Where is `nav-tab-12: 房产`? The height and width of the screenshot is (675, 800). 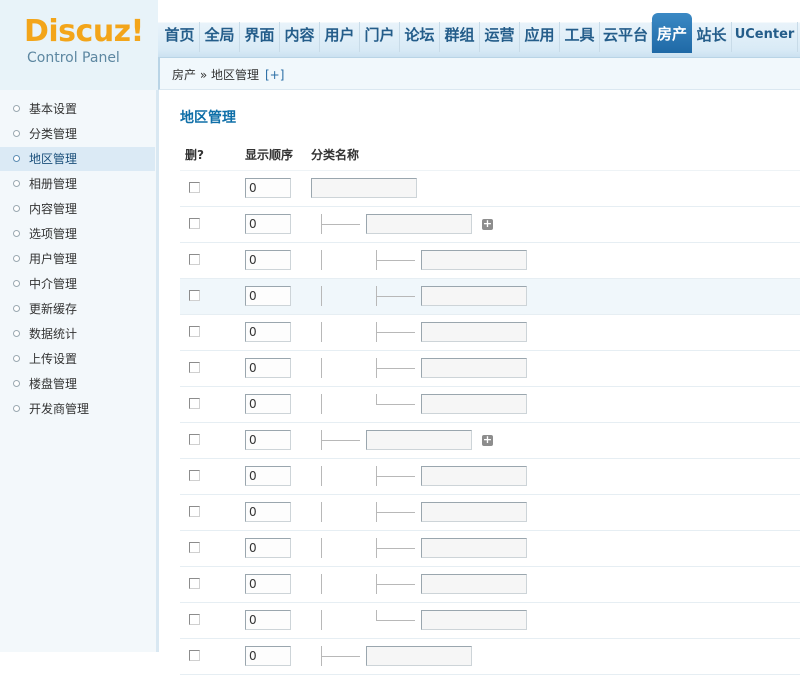
nav-tab-12: 房产 is located at coordinates (672, 33).